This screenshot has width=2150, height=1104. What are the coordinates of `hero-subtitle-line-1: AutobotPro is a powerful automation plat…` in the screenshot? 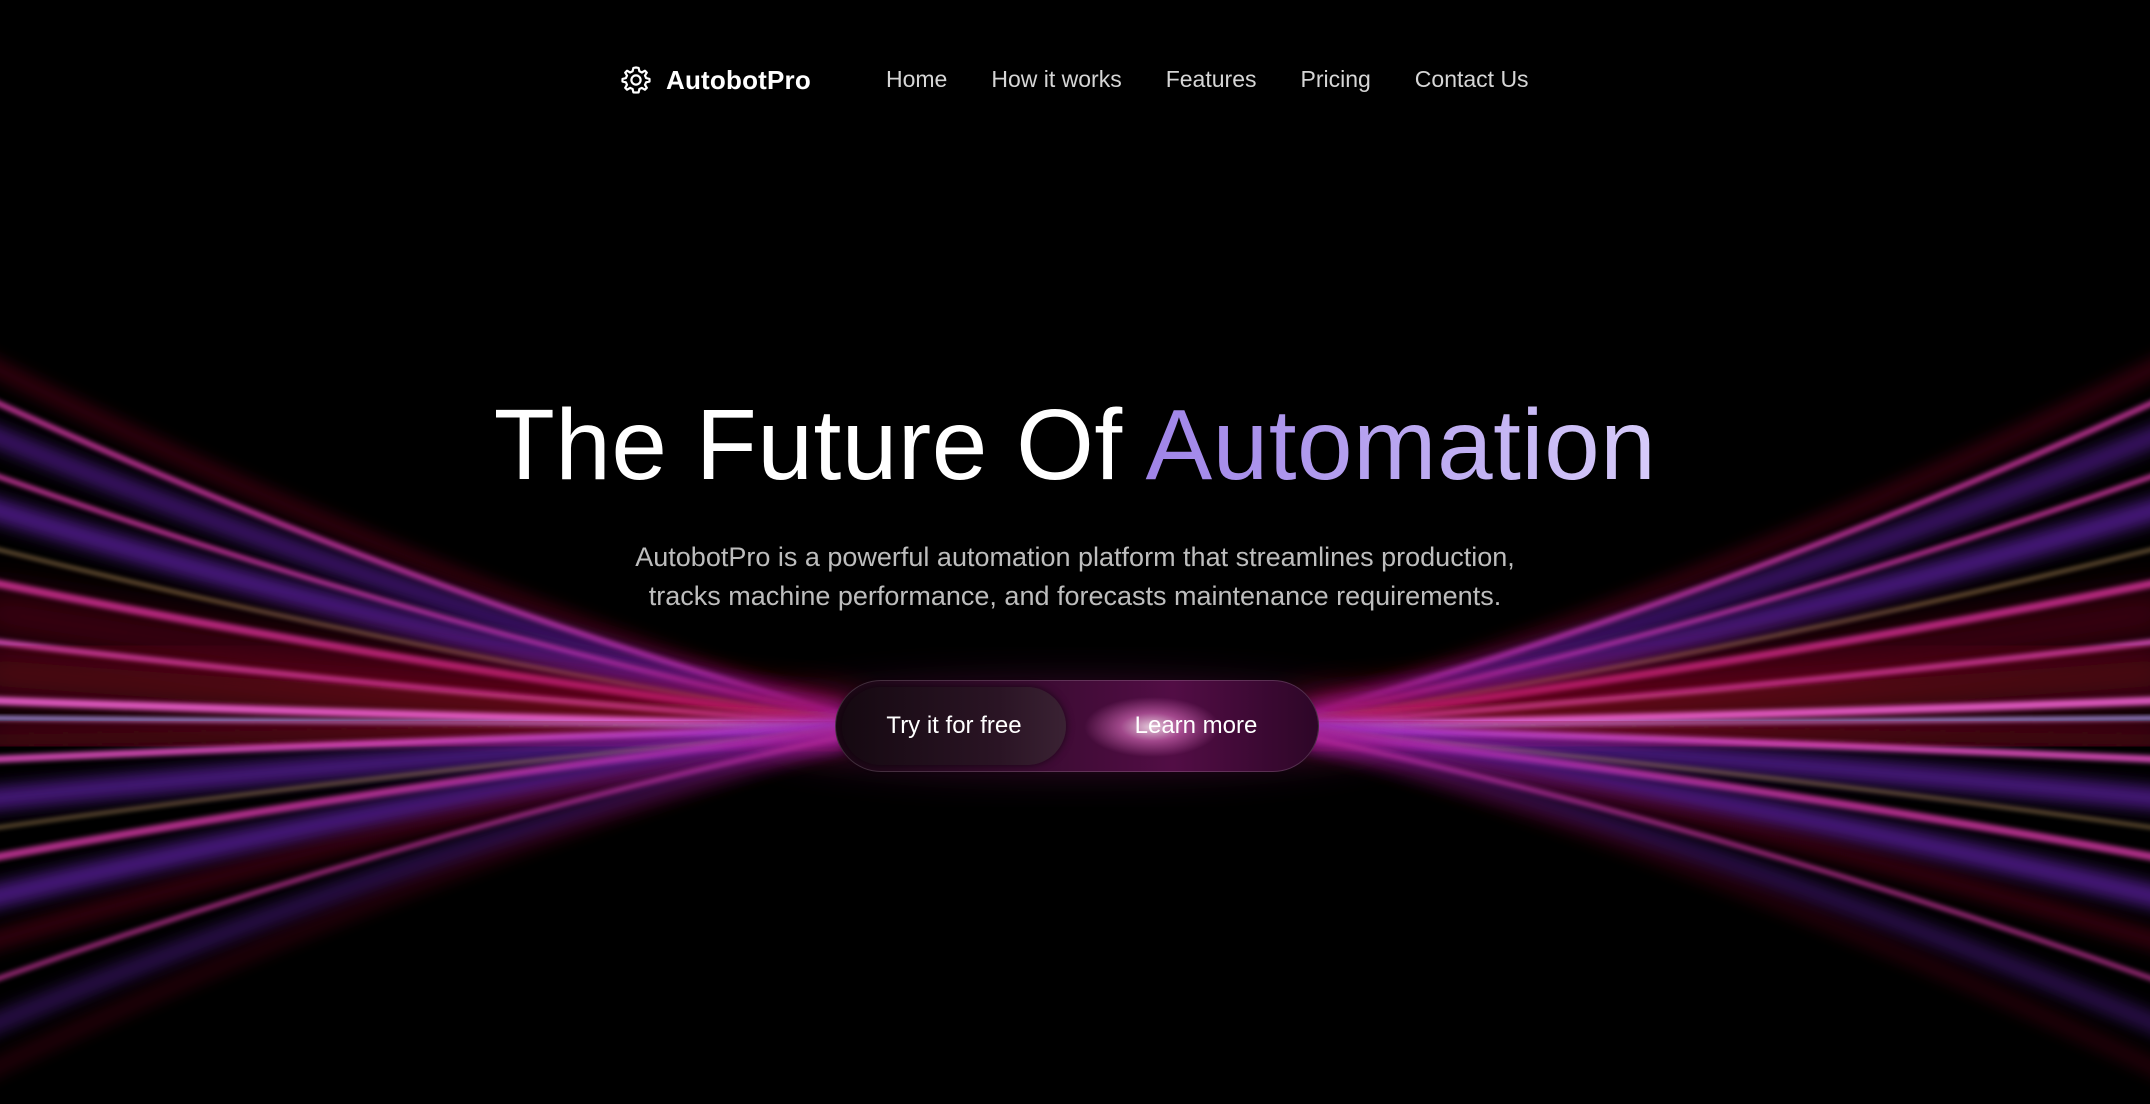 It's located at (1075, 557).